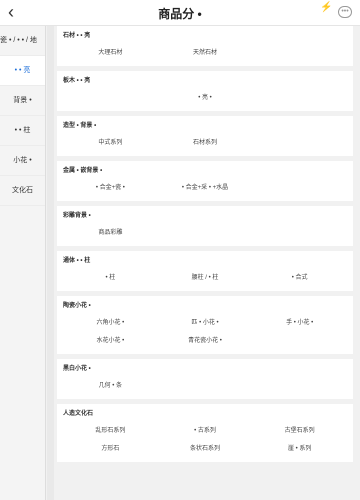 Image resolution: width=360 pixels, height=500 pixels. Describe the element at coordinates (77, 36) in the screenshot. I see `section-title: 石材 • • 亮` at that location.